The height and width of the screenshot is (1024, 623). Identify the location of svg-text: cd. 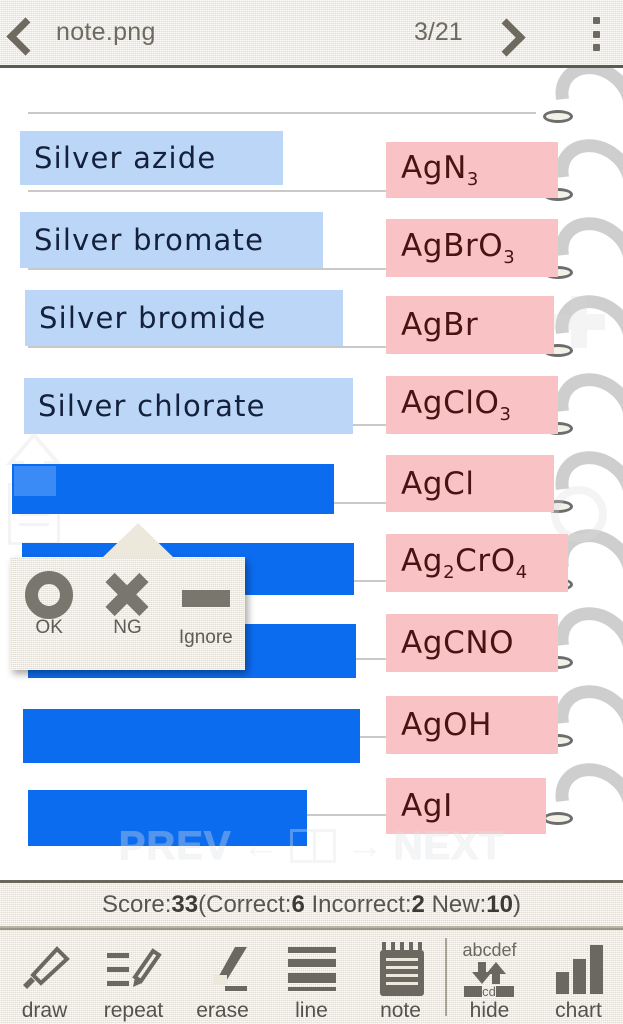
(489, 991).